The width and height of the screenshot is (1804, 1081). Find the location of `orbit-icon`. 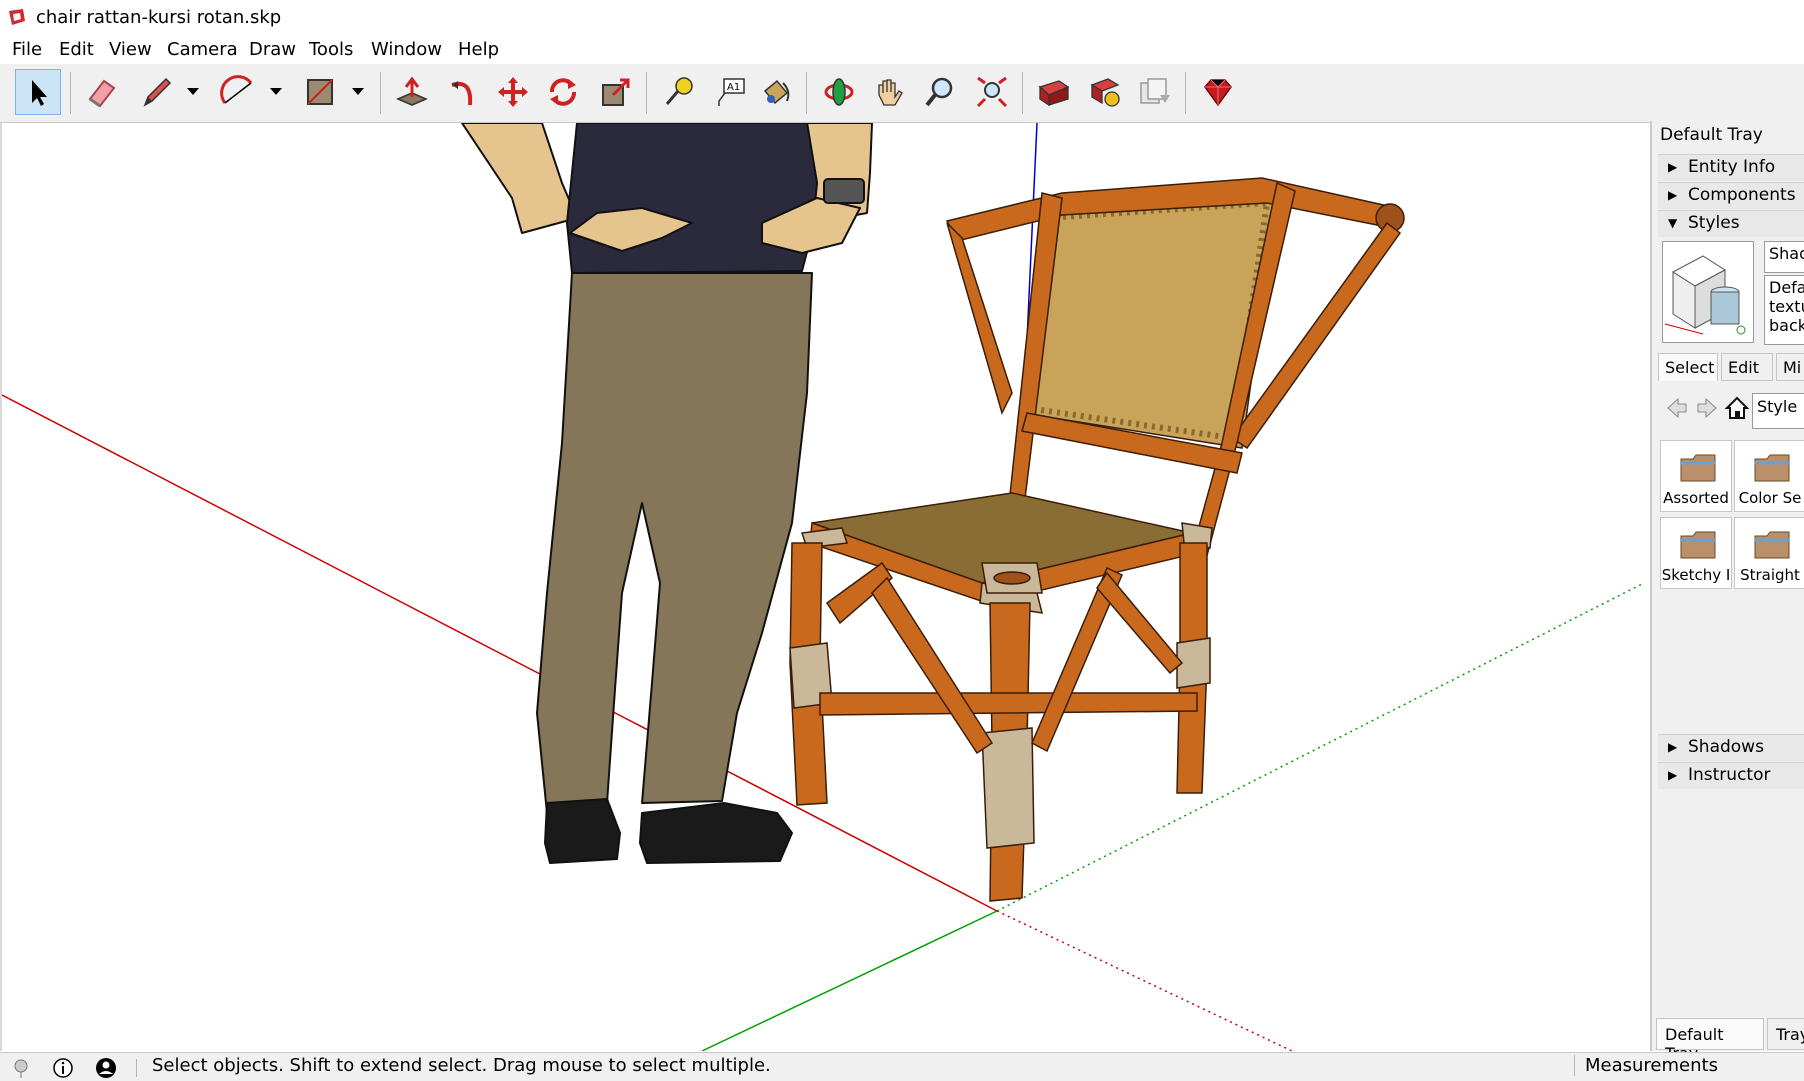

orbit-icon is located at coordinates (839, 92).